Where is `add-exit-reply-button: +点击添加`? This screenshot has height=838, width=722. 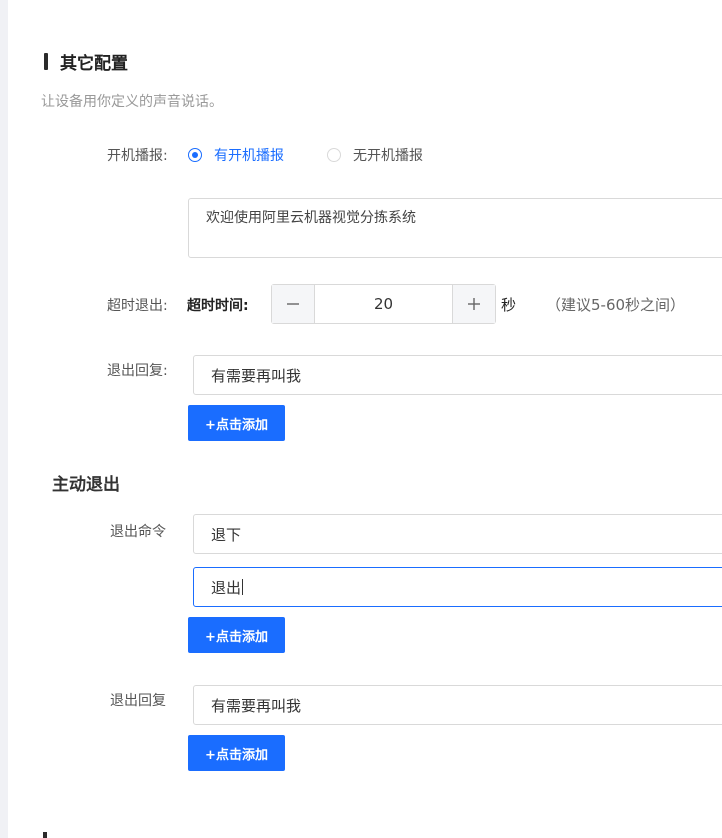
add-exit-reply-button: +点击添加 is located at coordinates (236, 423).